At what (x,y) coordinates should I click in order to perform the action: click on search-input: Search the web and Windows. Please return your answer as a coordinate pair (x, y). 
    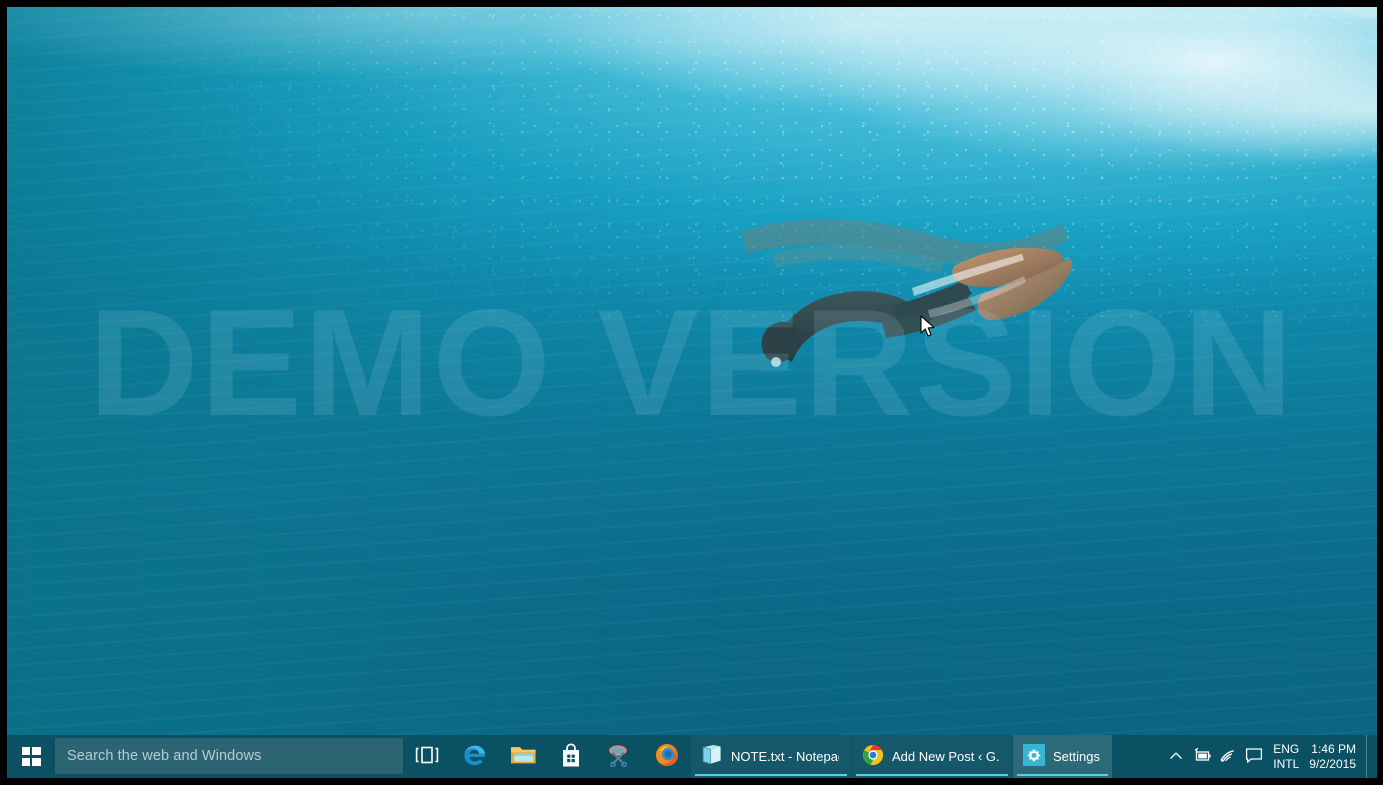
    Looking at the image, I should click on (229, 756).